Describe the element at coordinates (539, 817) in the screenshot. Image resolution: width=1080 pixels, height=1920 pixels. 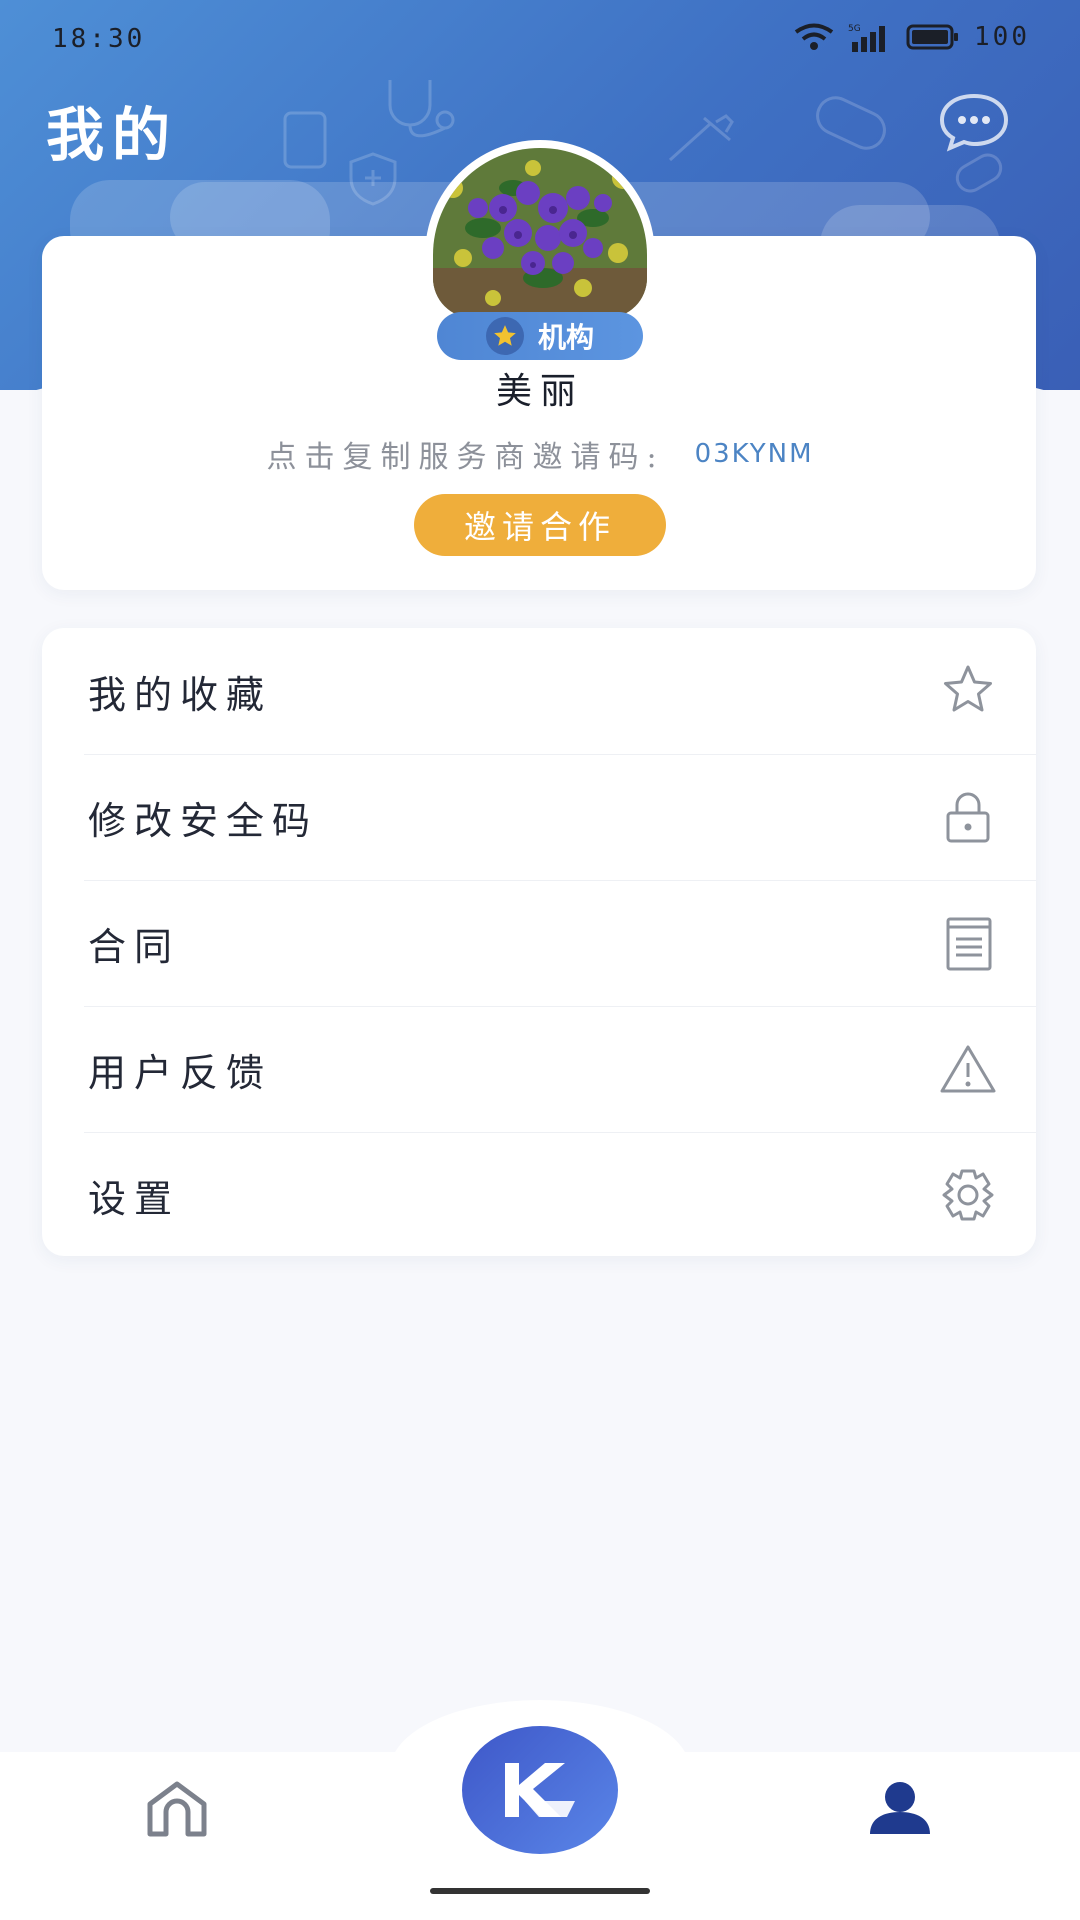
I see `menu-item-security-code: 修改安全码` at that location.